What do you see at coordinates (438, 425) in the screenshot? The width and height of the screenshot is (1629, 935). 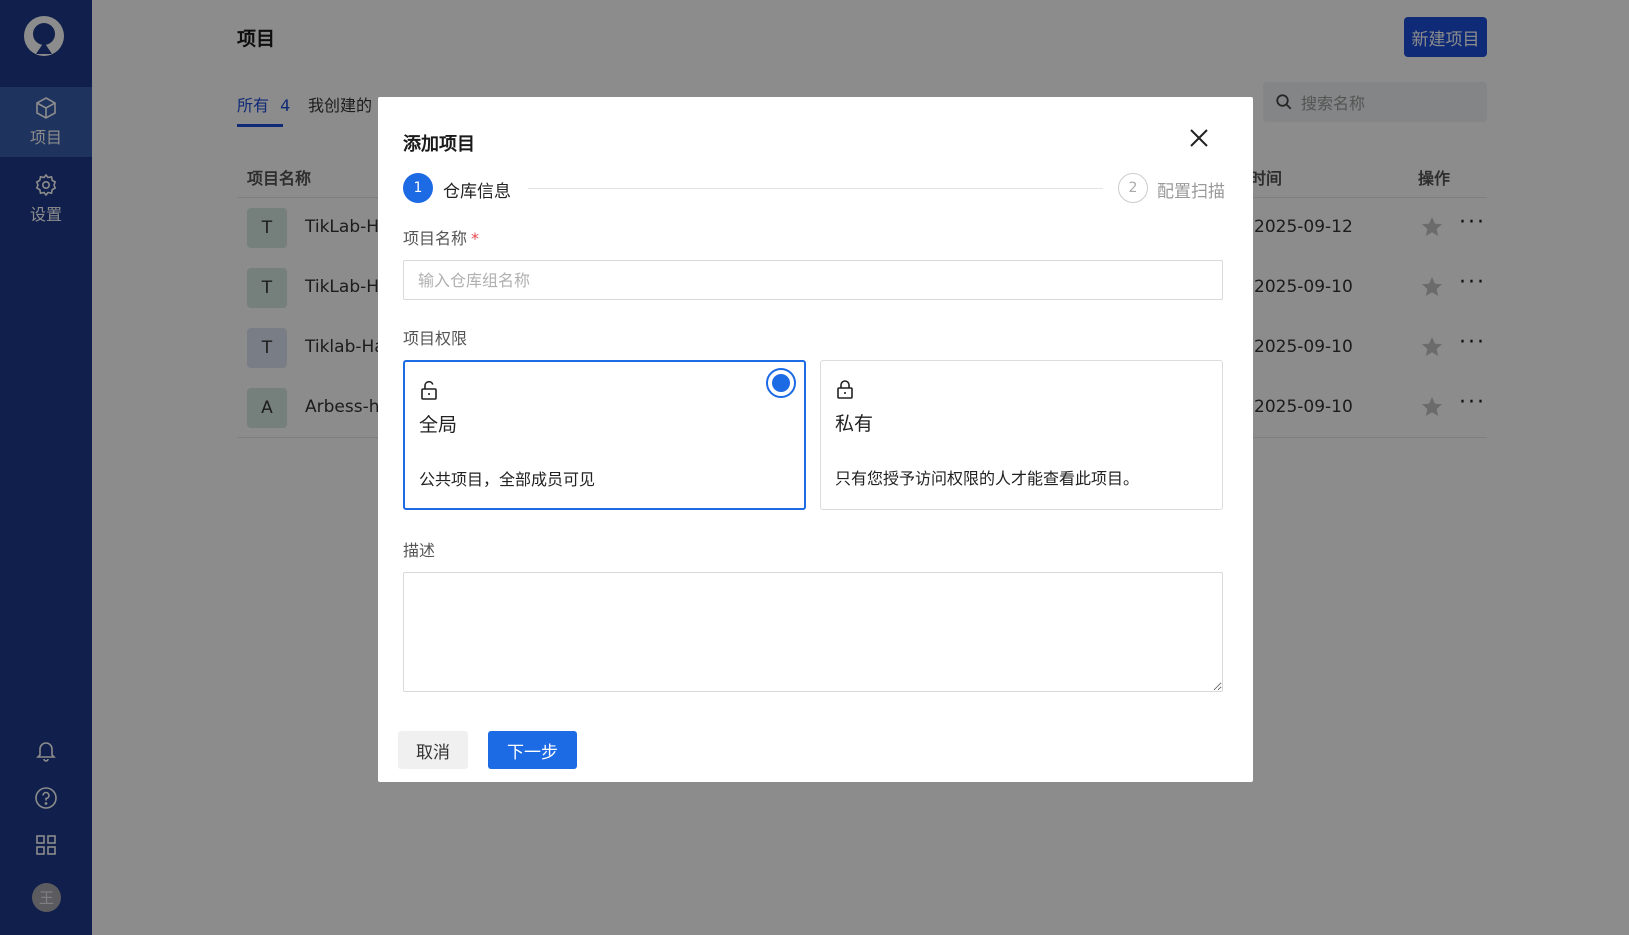 I see `option-title: 全局` at bounding box center [438, 425].